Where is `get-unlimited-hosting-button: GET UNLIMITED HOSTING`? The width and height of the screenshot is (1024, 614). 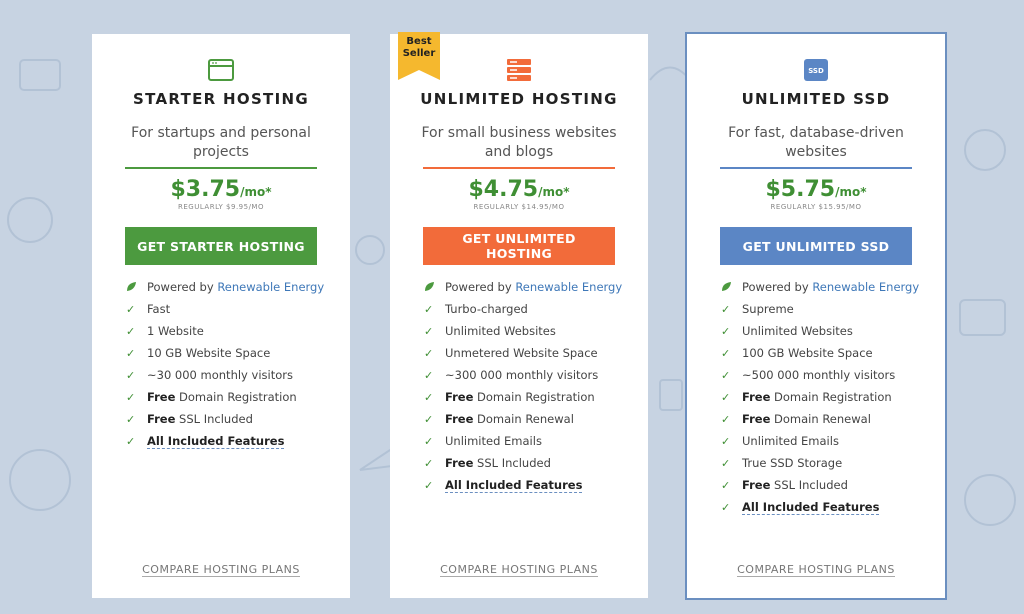 get-unlimited-hosting-button: GET UNLIMITED HOSTING is located at coordinates (519, 246).